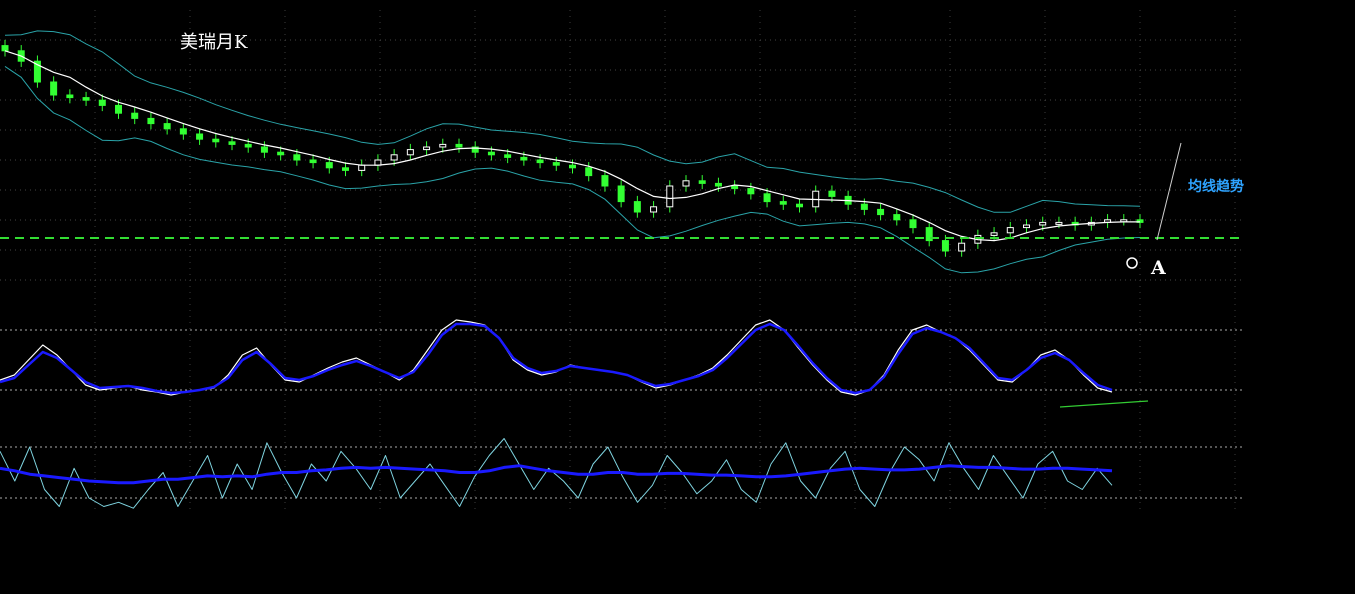  What do you see at coordinates (1158, 268) in the screenshot?
I see `point-label-a: A` at bounding box center [1158, 268].